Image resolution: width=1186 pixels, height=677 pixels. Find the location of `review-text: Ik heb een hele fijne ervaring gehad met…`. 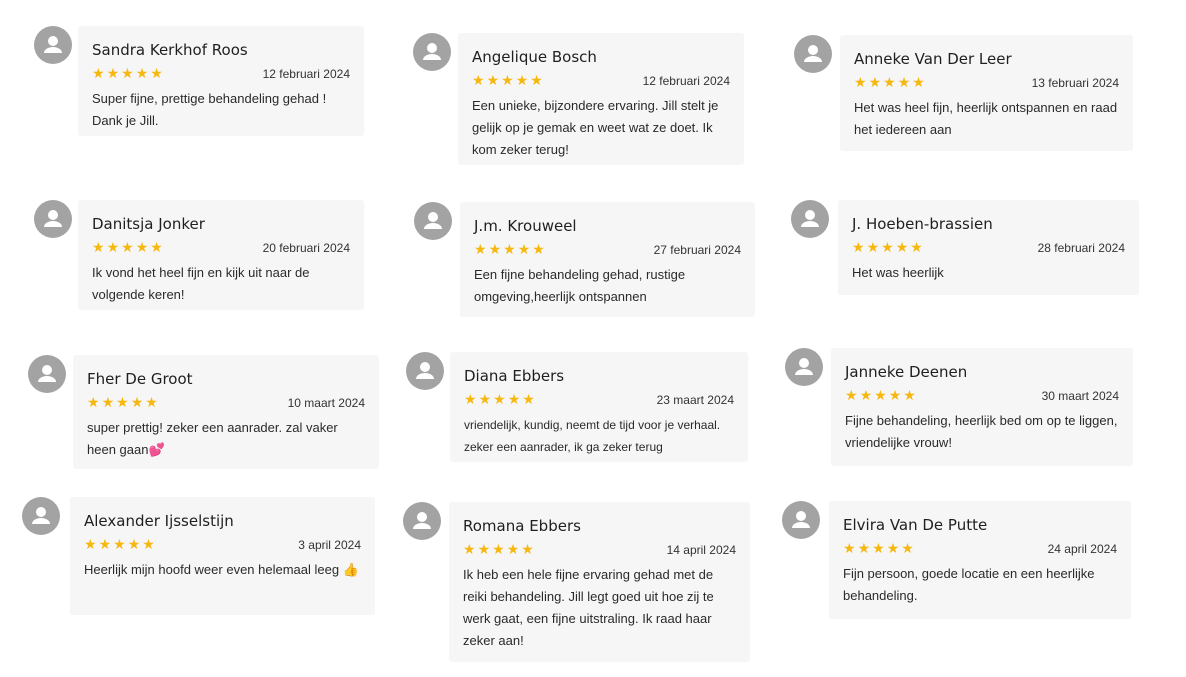

review-text: Ik heb een hele fijne ervaring gehad met… is located at coordinates (588, 607).